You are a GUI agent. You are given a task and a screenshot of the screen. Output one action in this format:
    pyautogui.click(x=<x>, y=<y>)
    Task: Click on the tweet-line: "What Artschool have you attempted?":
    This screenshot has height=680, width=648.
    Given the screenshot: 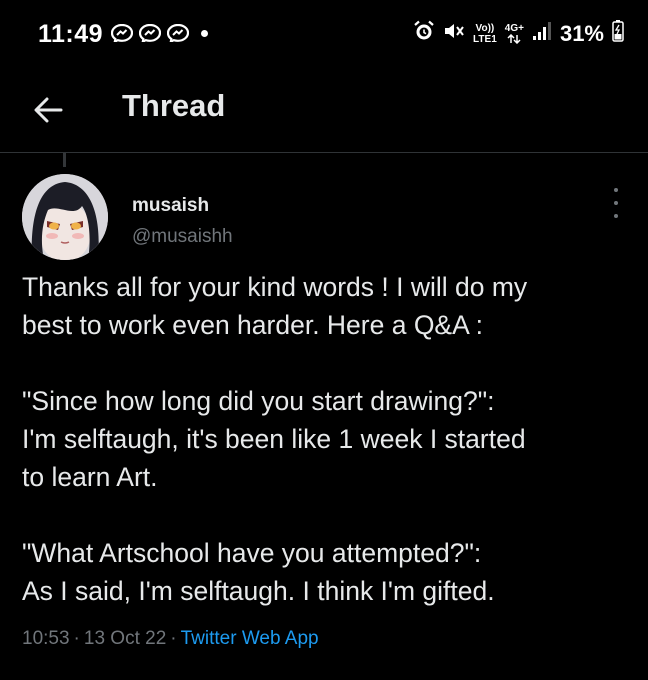 What is the action you would take?
    pyautogui.click(x=252, y=553)
    